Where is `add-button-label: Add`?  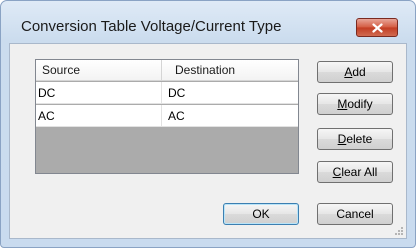
add-button-label: Add is located at coordinates (355, 72).